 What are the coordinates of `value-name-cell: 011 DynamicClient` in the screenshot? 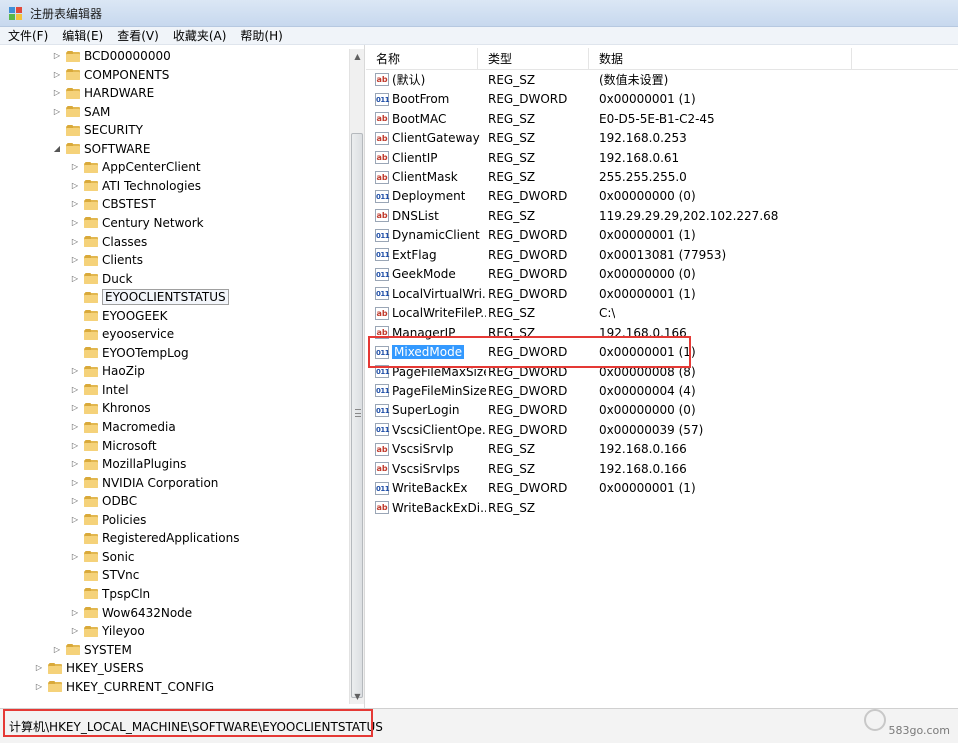 It's located at (426, 235).